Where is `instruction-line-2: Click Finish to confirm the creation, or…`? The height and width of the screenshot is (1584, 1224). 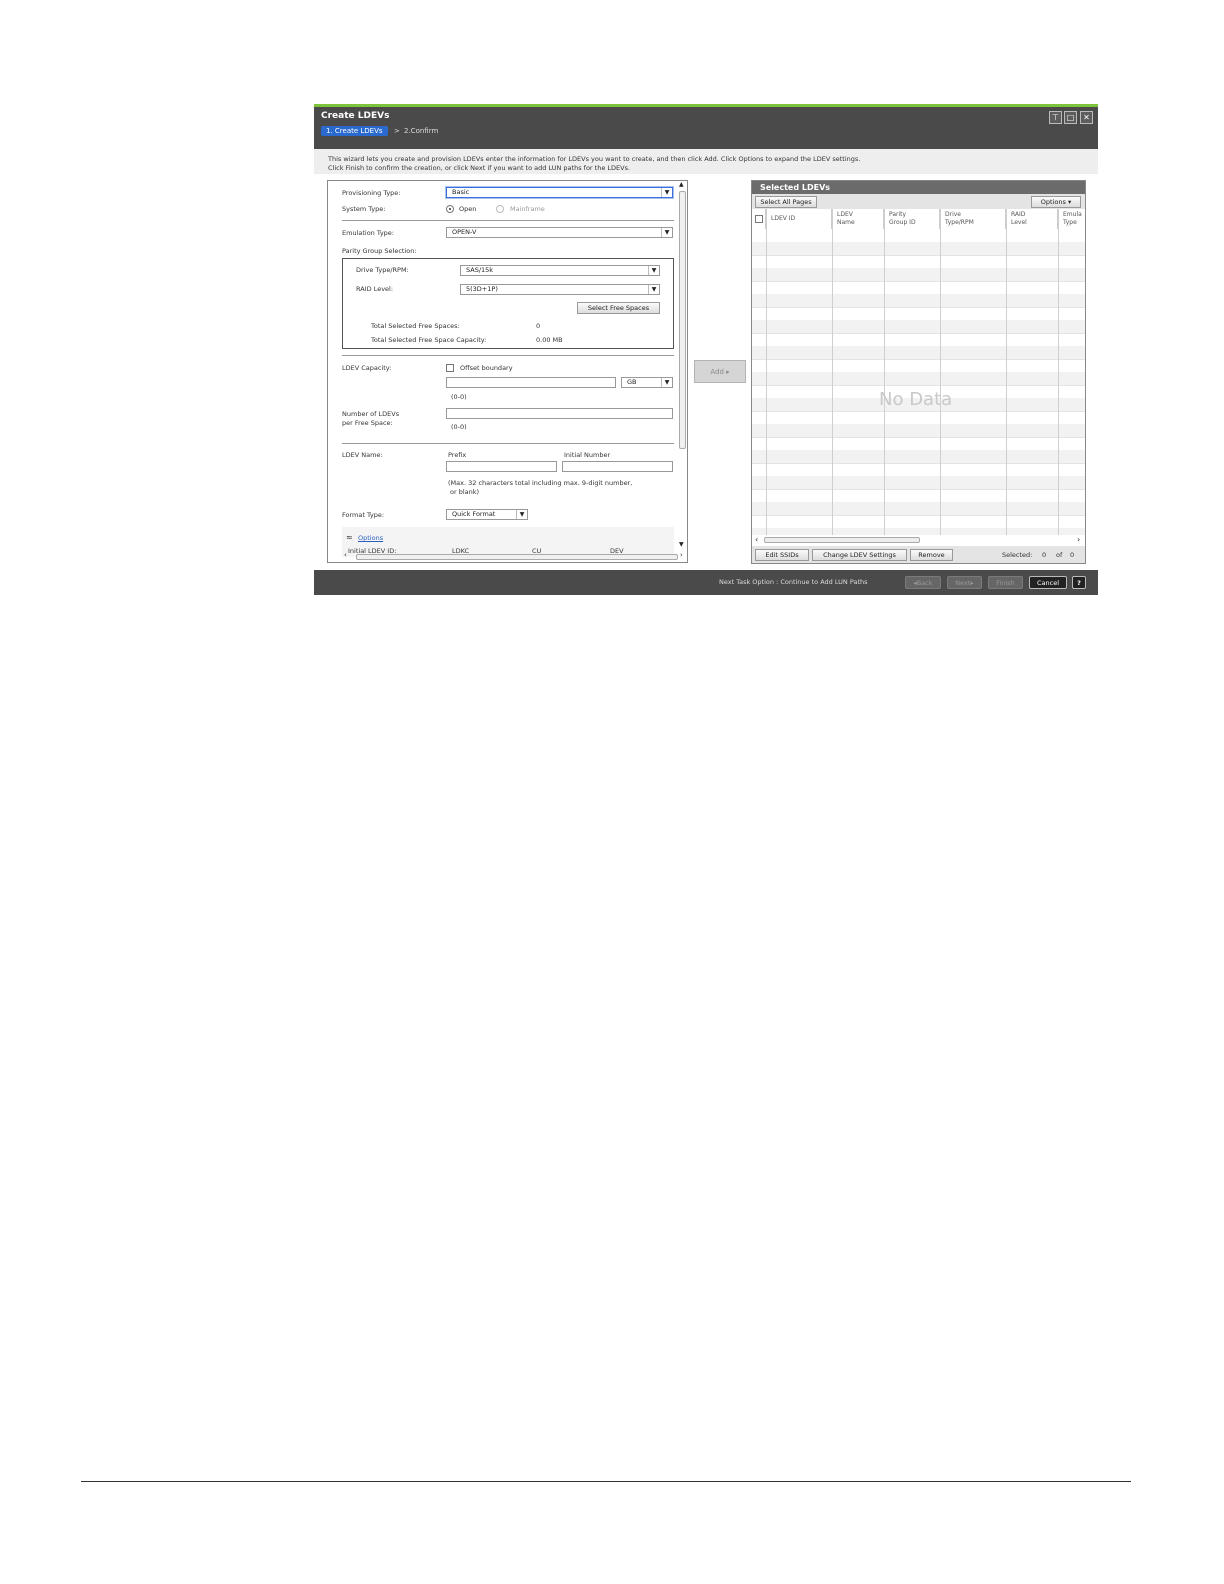
instruction-line-2: Click Finish to confirm the creation, or… is located at coordinates (479, 168).